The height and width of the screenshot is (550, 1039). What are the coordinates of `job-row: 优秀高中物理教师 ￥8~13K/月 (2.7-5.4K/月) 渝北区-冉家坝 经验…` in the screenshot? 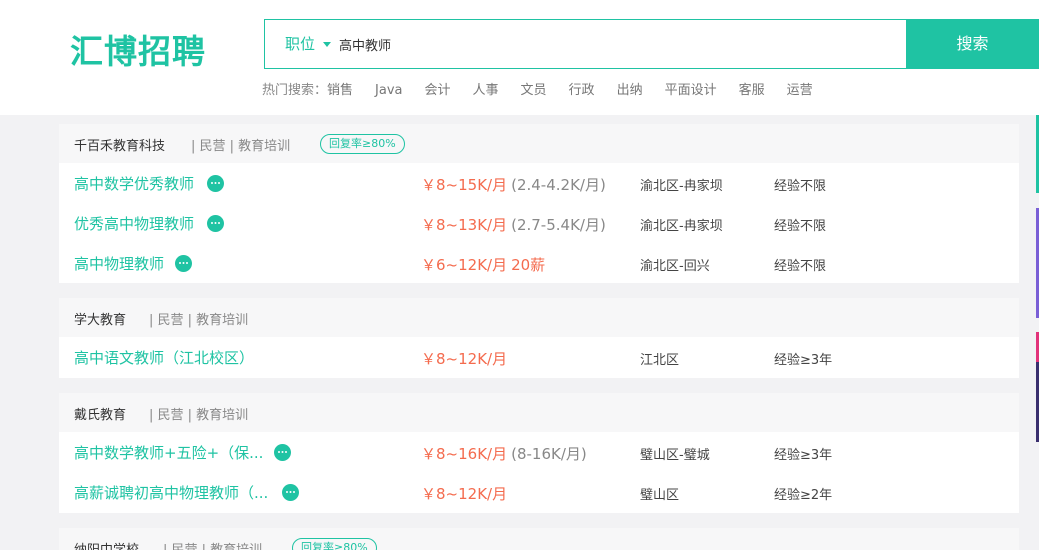 It's located at (539, 223).